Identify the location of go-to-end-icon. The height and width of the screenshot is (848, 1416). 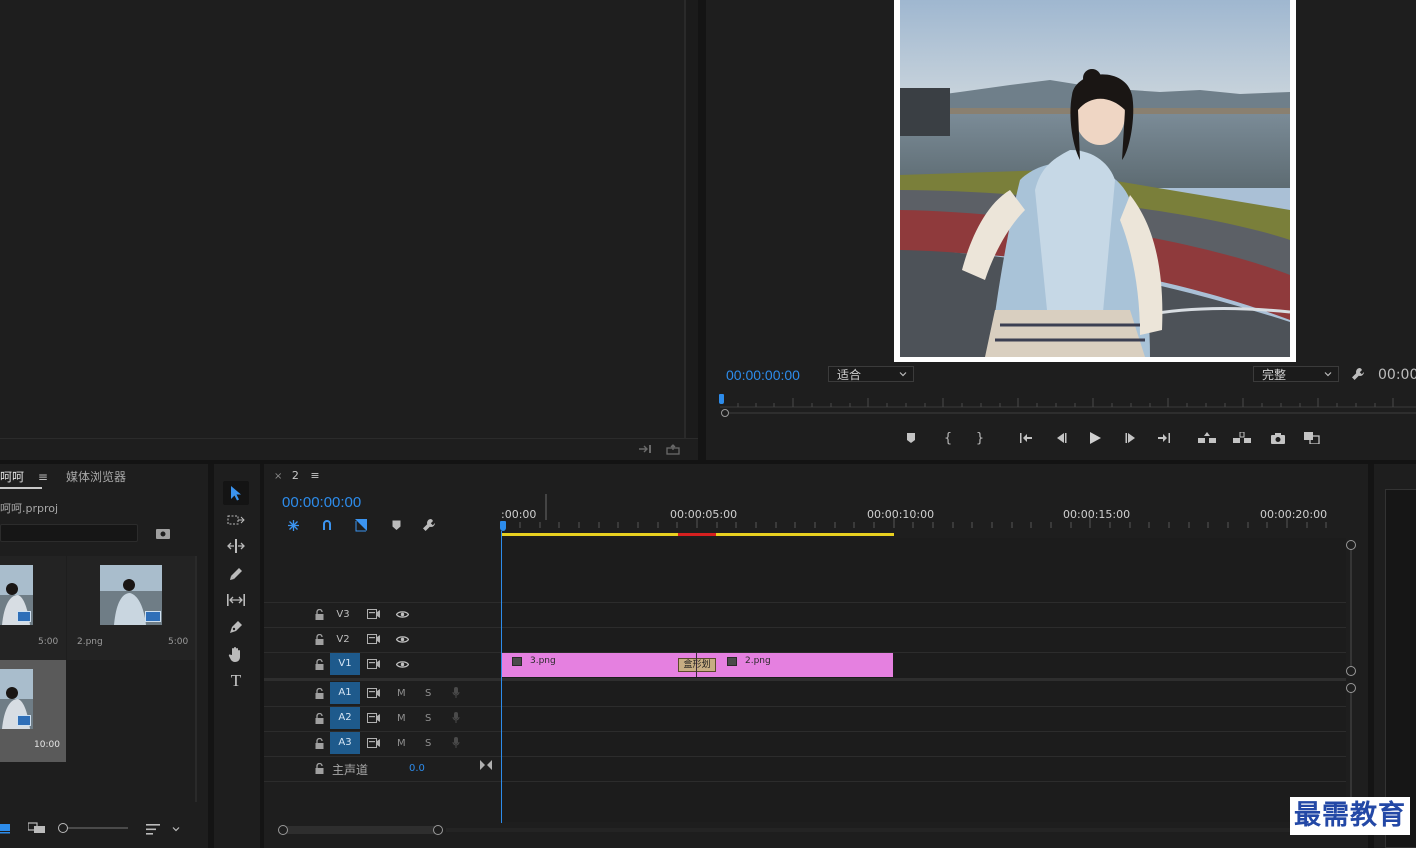
(486, 765).